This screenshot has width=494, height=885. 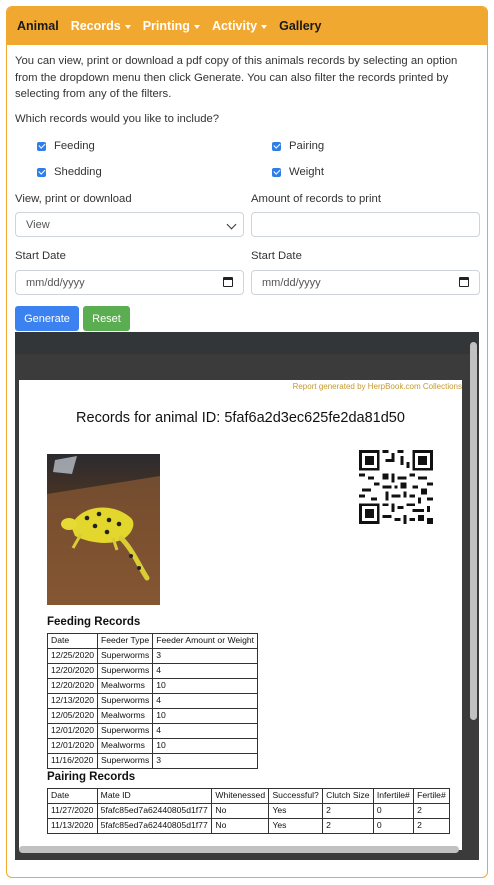 I want to click on table-row: 12/13/2020 Superworms 4, so click(x=152, y=701).